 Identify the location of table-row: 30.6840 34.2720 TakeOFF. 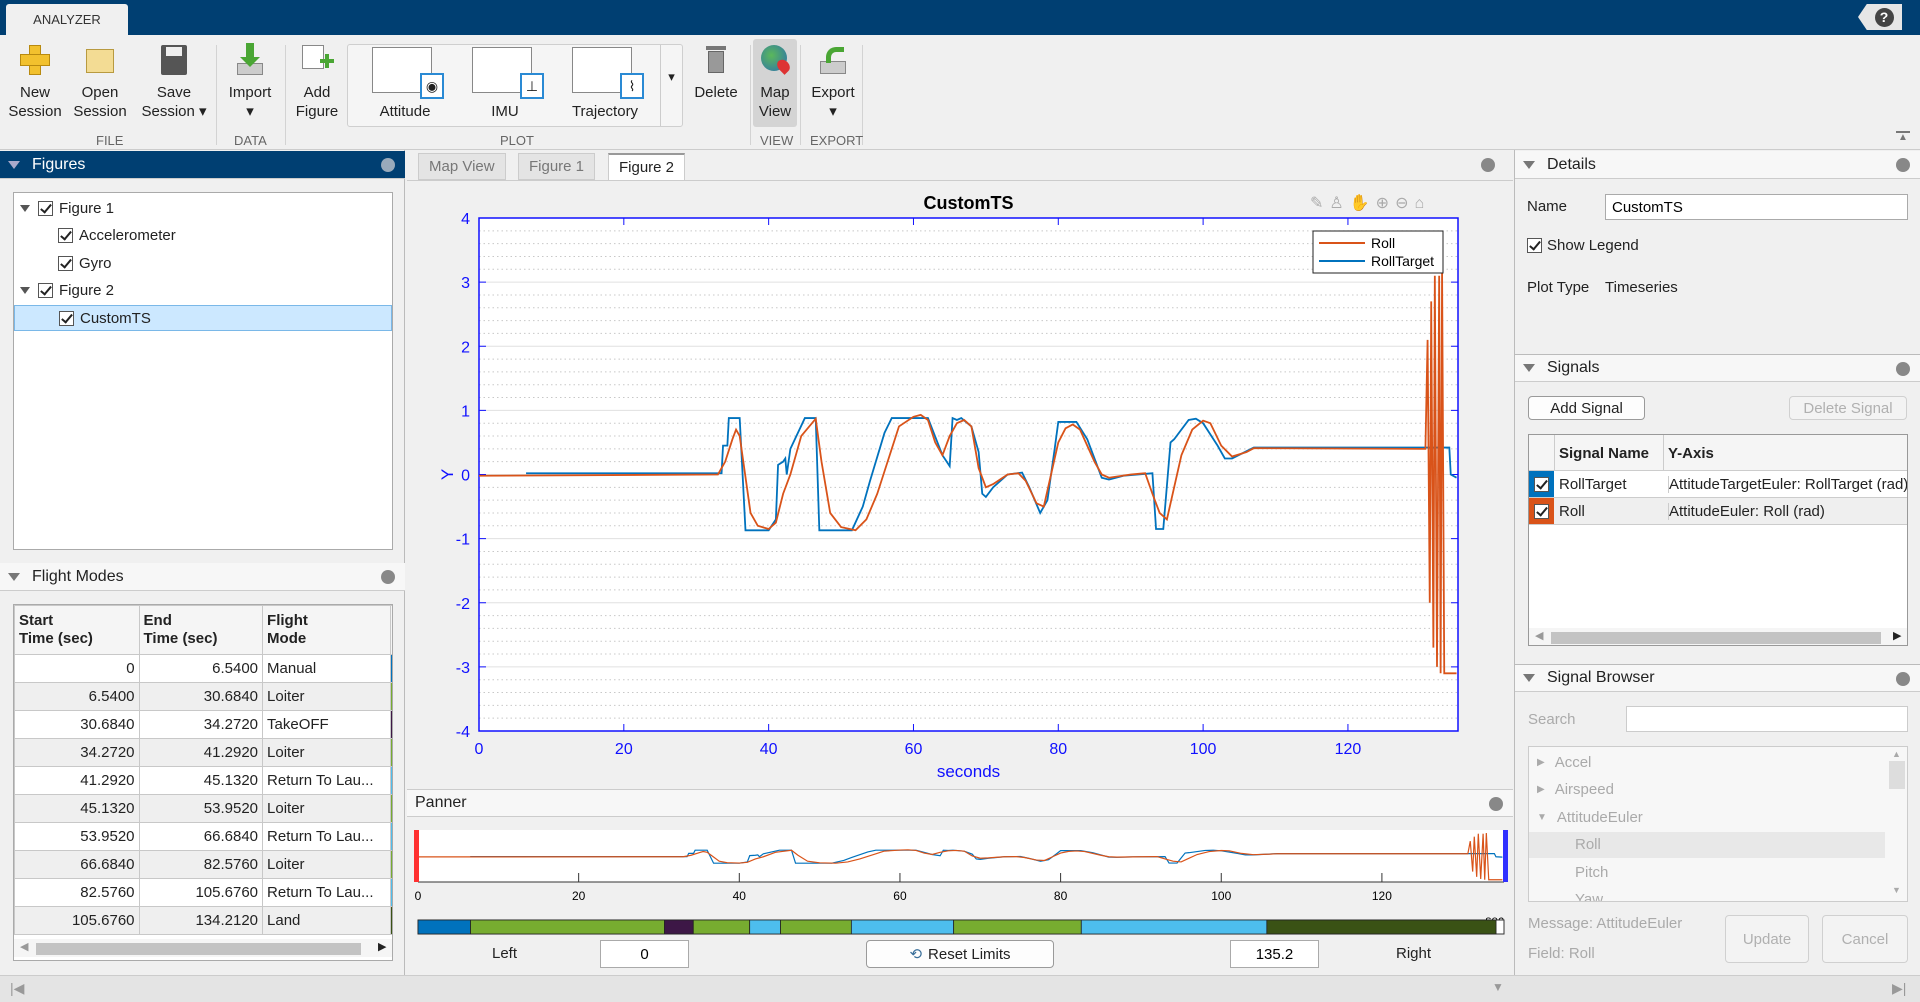
(203, 724).